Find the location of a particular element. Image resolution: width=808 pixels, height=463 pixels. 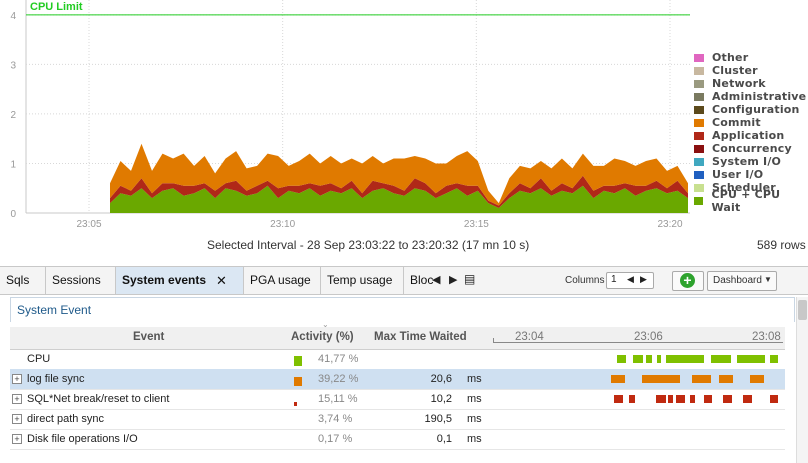

x-tick-label: 23:20 is located at coordinates (669, 224).